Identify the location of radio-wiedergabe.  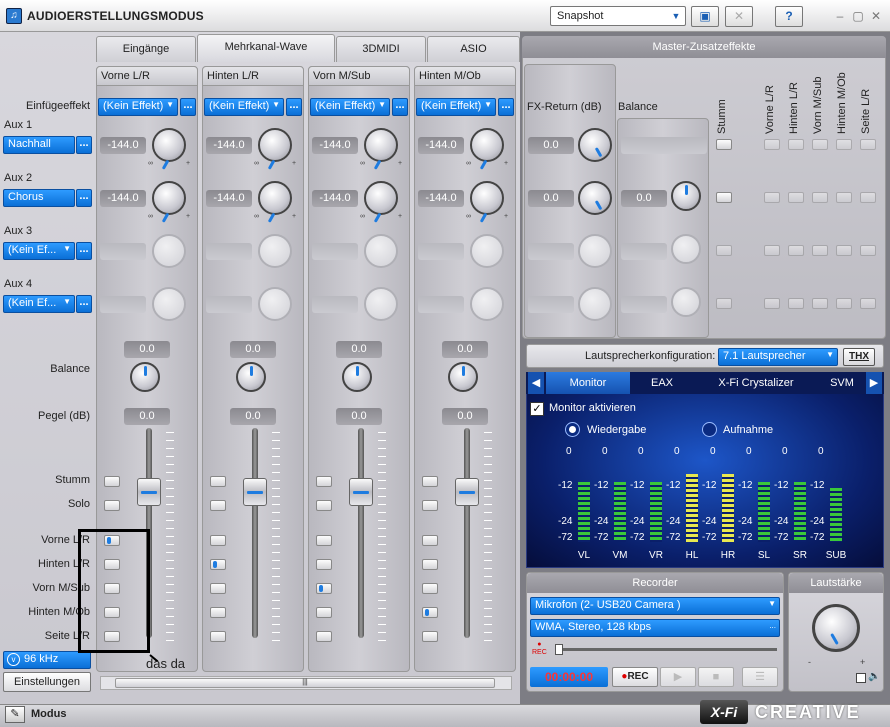
(572, 429).